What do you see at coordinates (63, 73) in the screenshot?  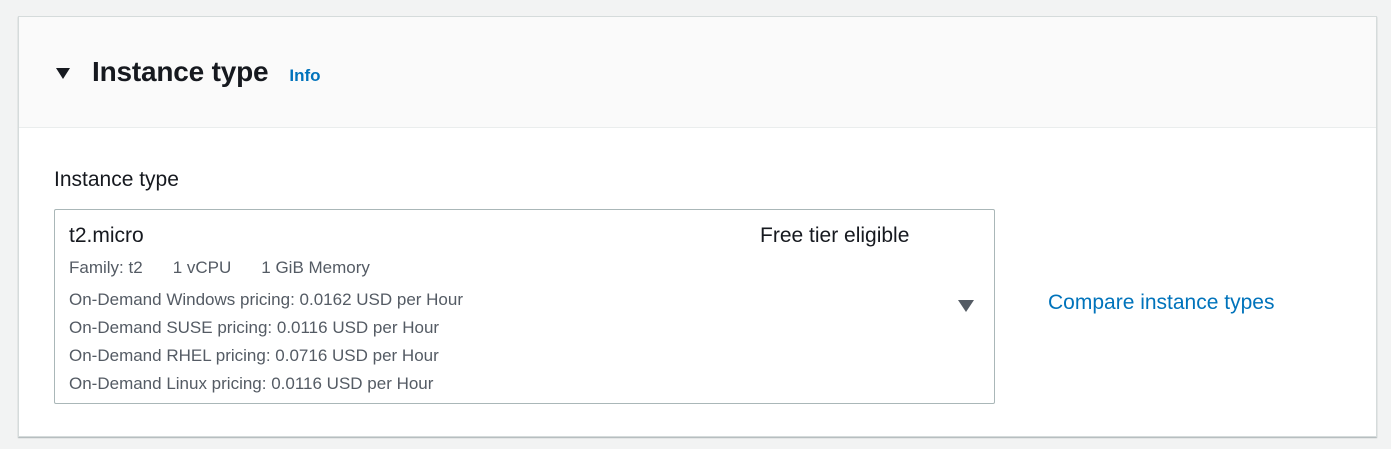 I see `expand-caret-icon` at bounding box center [63, 73].